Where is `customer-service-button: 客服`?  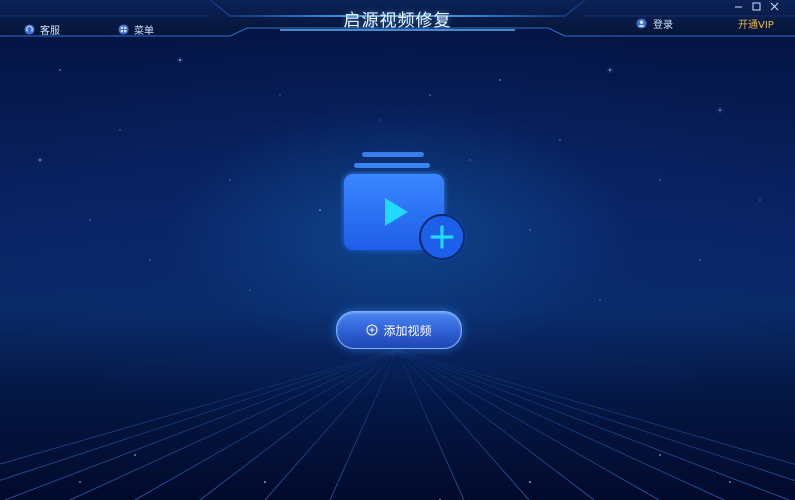 customer-service-button: 客服 is located at coordinates (42, 29).